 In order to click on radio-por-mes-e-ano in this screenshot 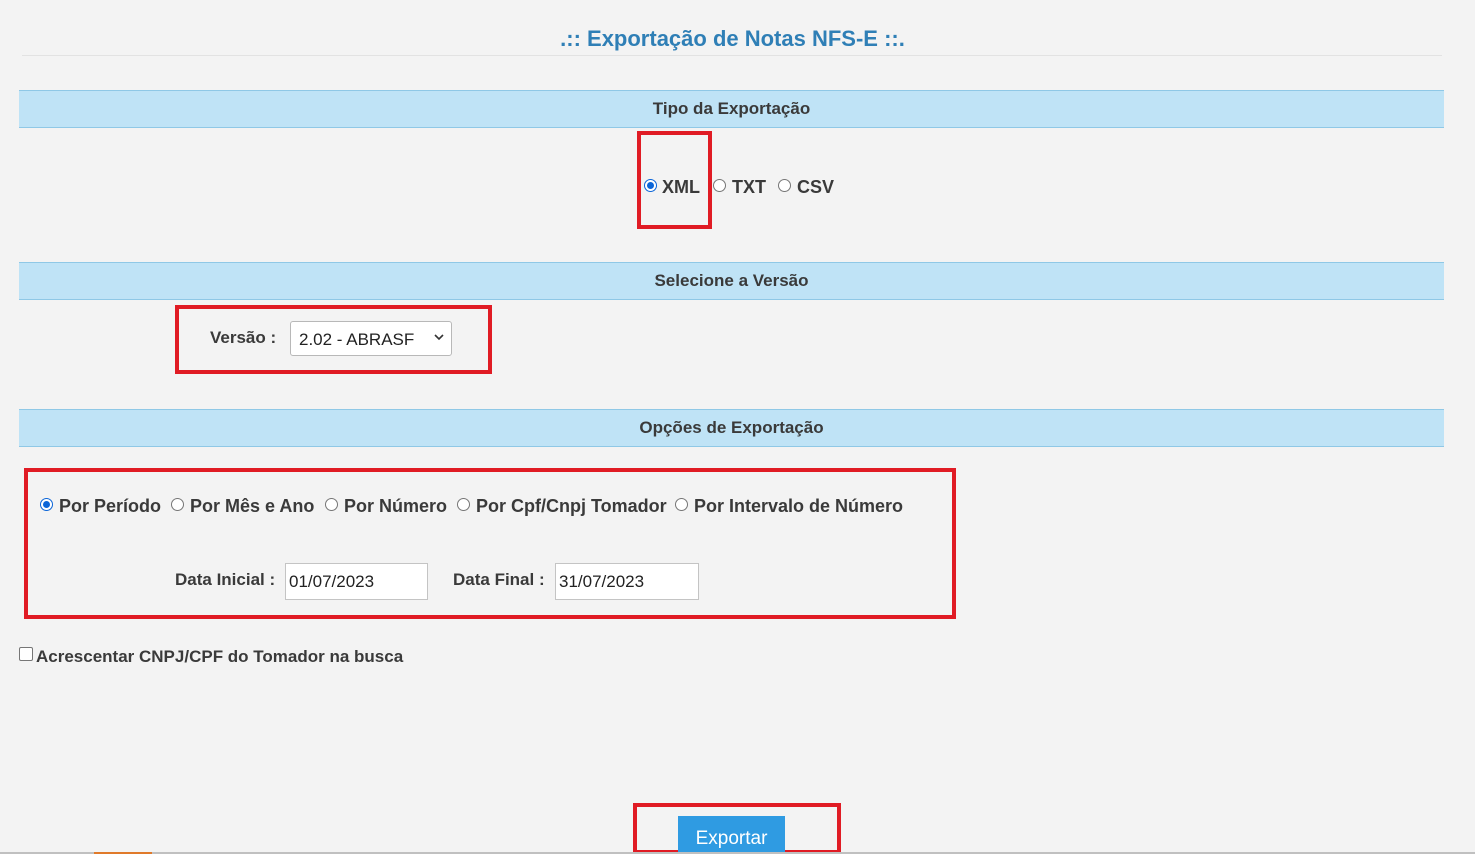, I will do `click(177, 504)`.